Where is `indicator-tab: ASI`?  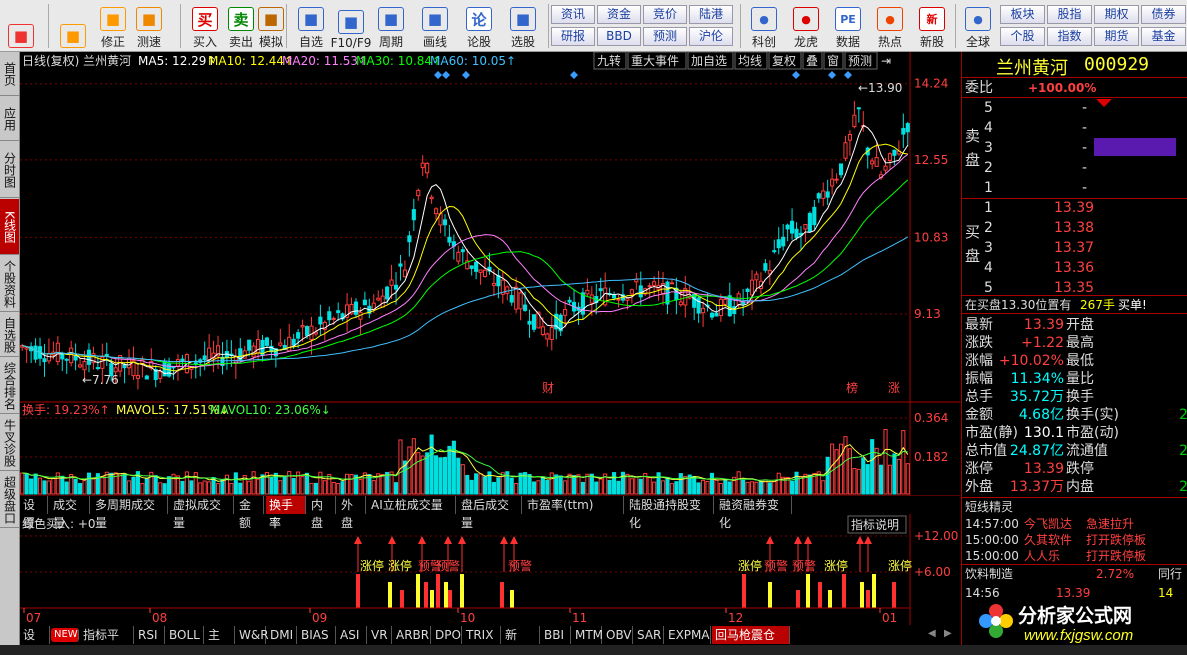
indicator-tab: ASI is located at coordinates (352, 635).